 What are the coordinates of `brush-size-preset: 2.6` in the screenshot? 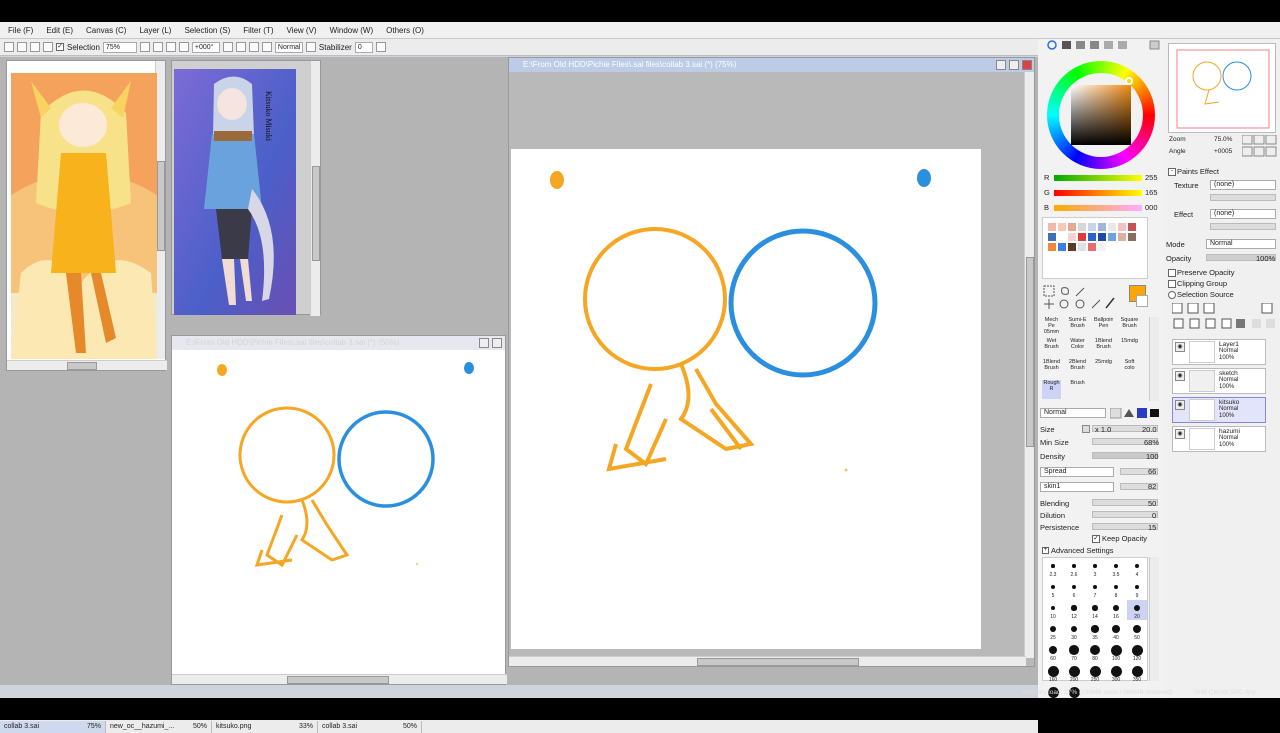 It's located at (1074, 568).